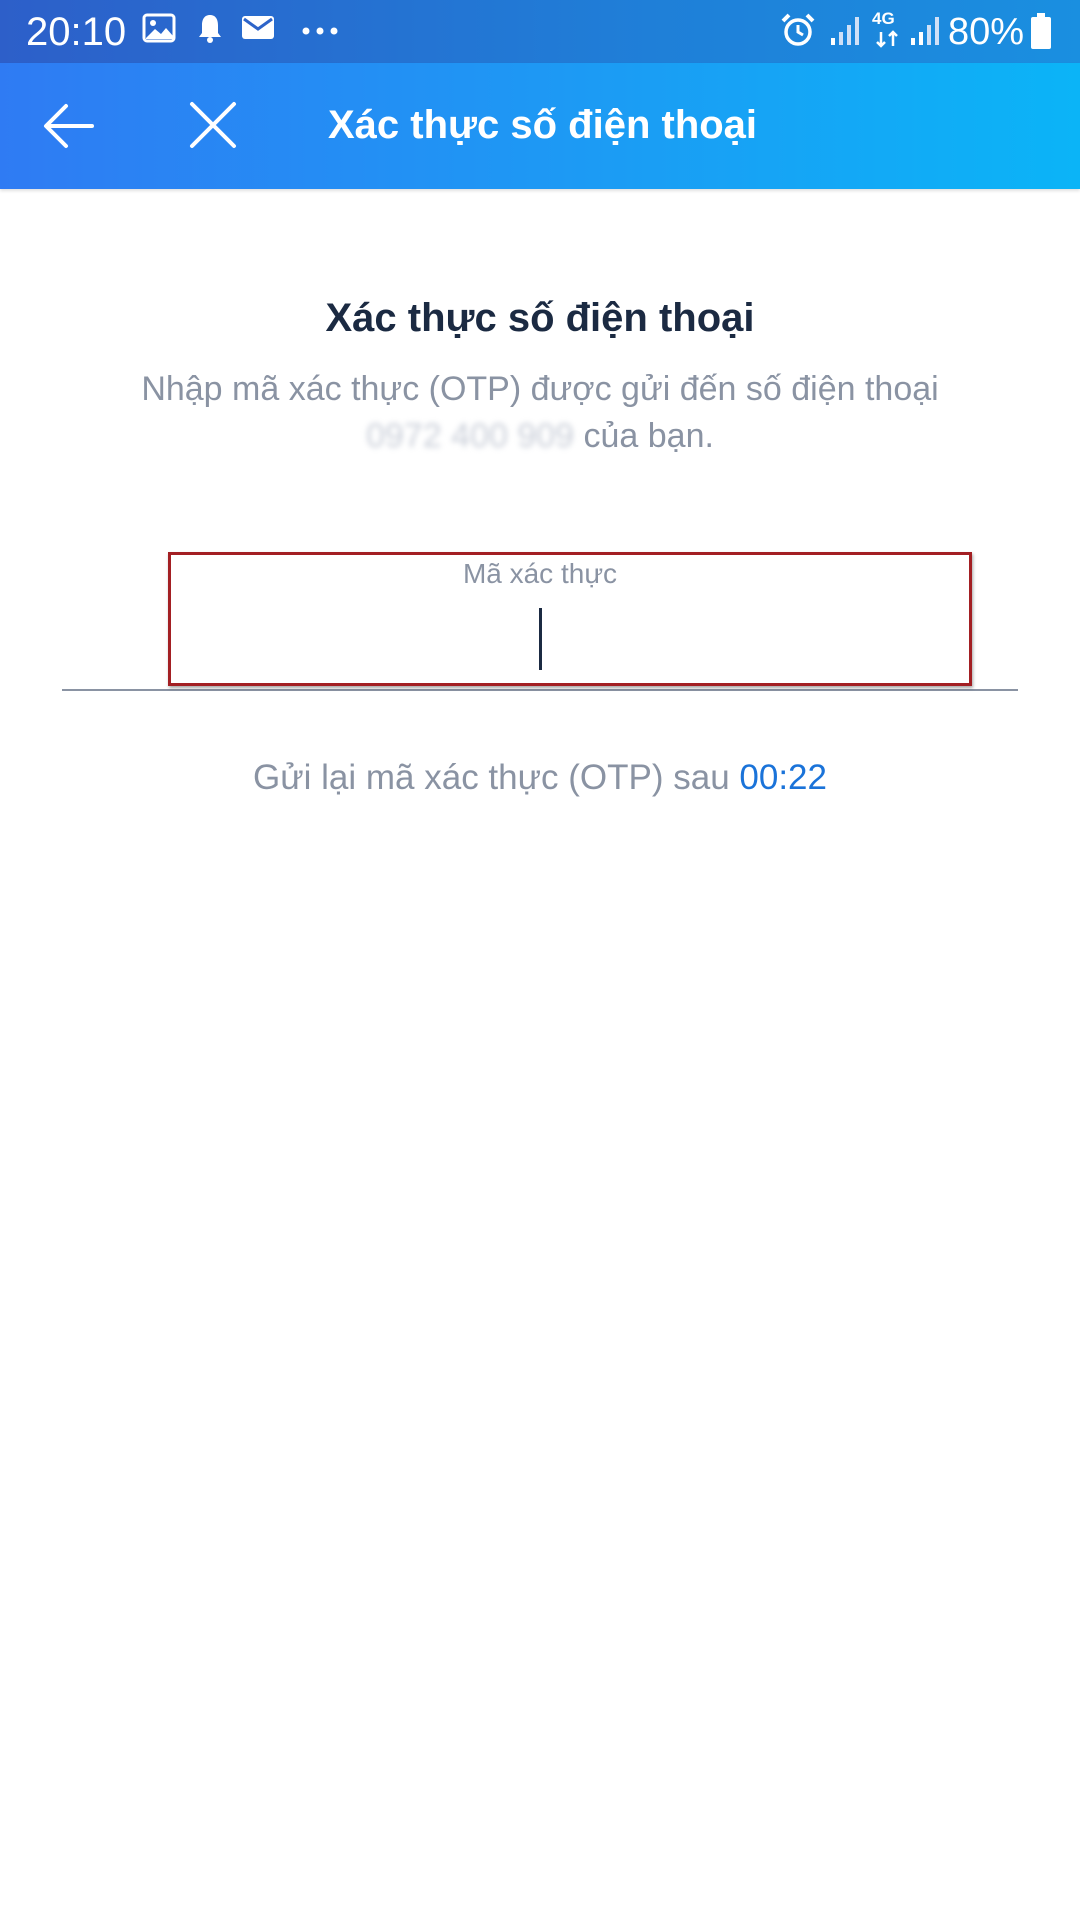 This screenshot has height=1920, width=1080. I want to click on battery-percent: 80%, so click(985, 32).